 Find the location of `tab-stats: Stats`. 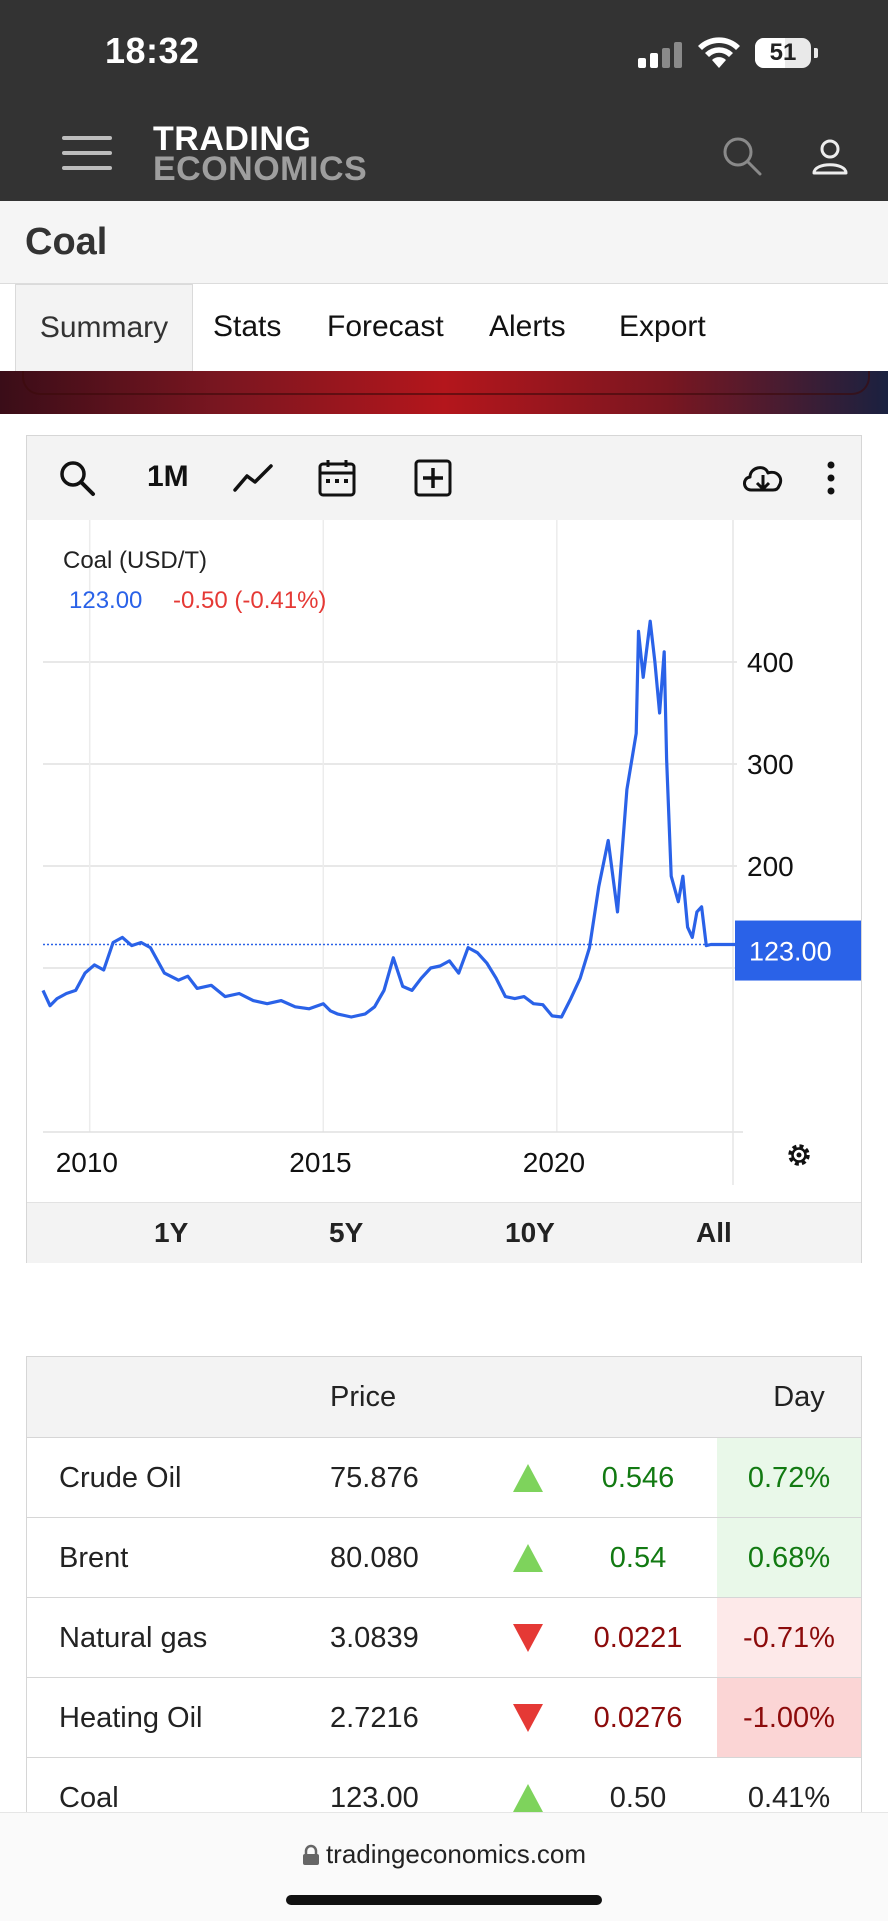

tab-stats: Stats is located at coordinates (247, 327).